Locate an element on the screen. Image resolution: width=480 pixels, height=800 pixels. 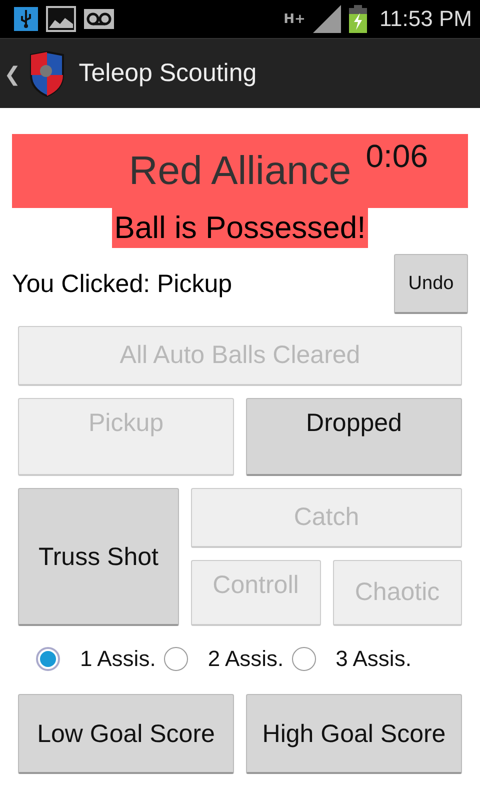
usb-icon is located at coordinates (26, 19).